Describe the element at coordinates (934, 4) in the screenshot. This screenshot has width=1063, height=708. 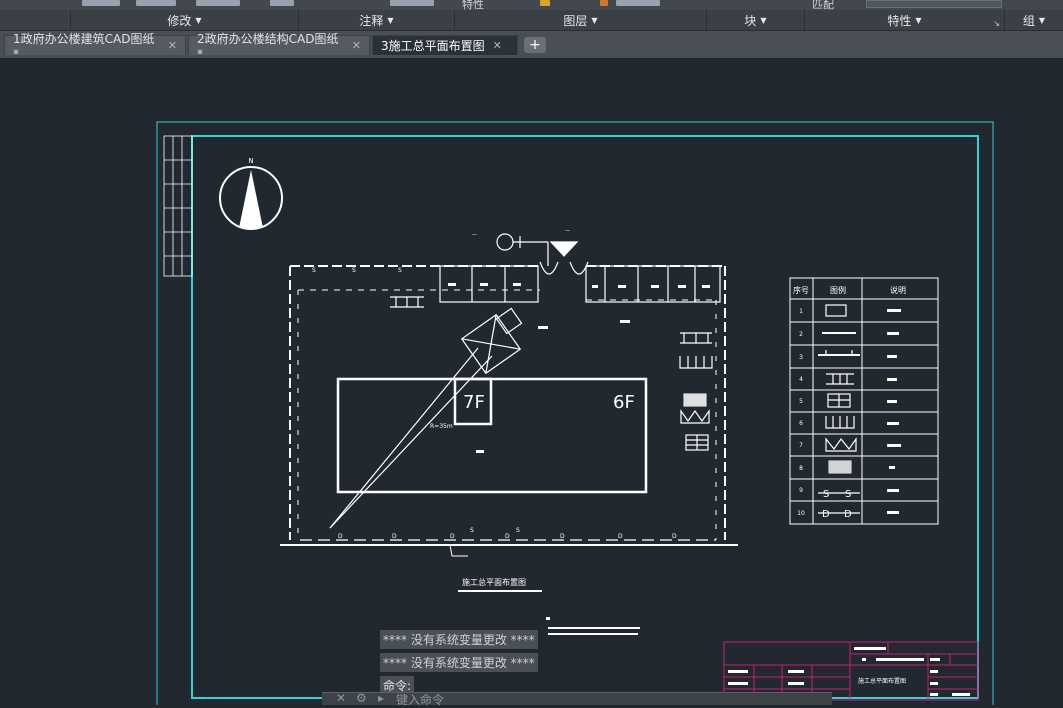
I see `properties-dropdown` at that location.